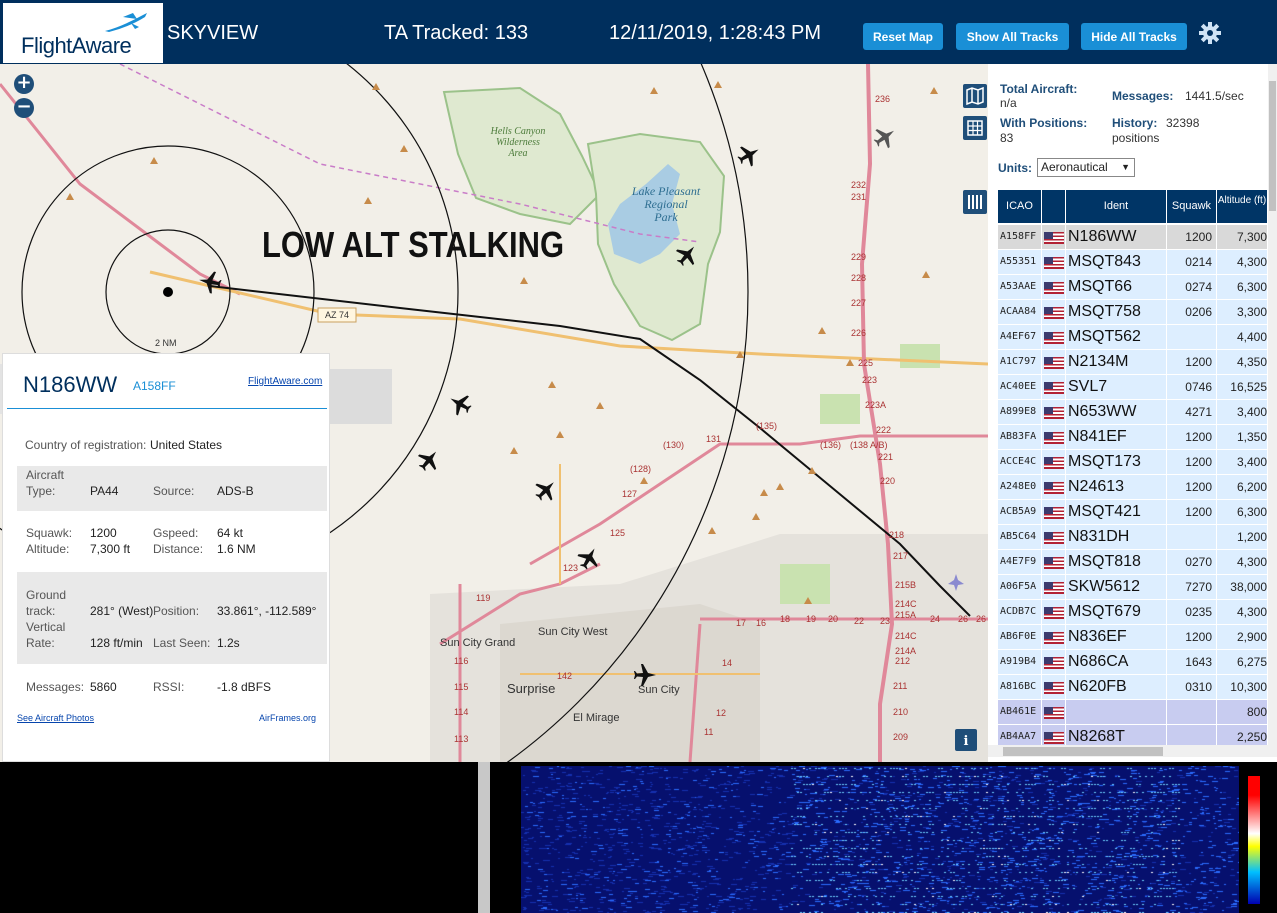  What do you see at coordinates (49, 533) in the screenshot?
I see `squawk-label: Squawk:` at bounding box center [49, 533].